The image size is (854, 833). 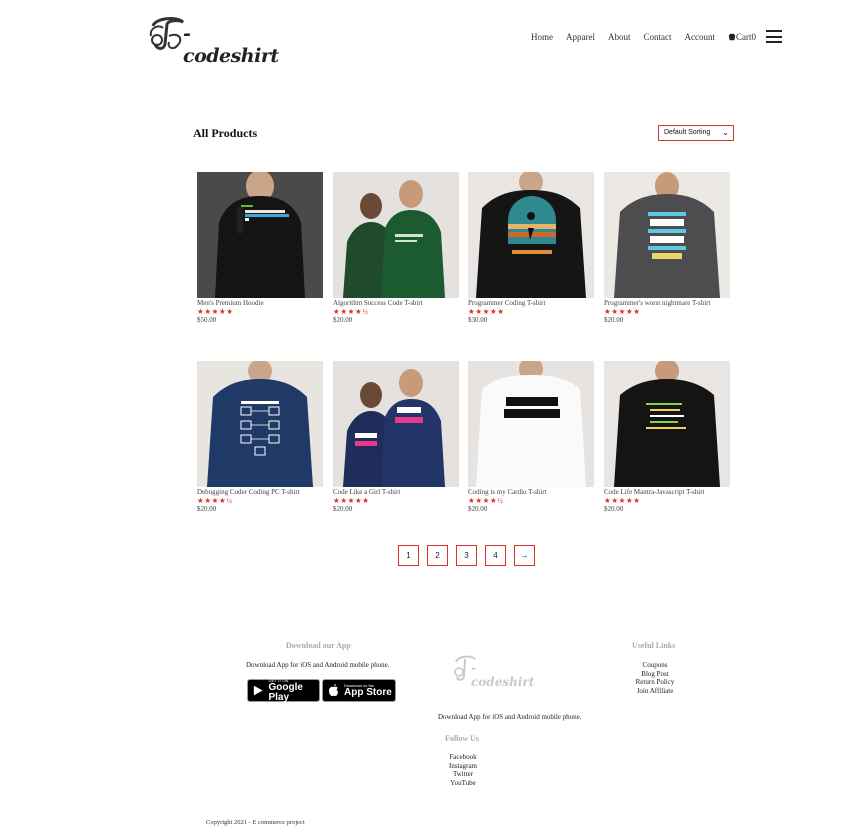 What do you see at coordinates (531, 303) in the screenshot?
I see `product-name: Programmer Coding T-shirt` at bounding box center [531, 303].